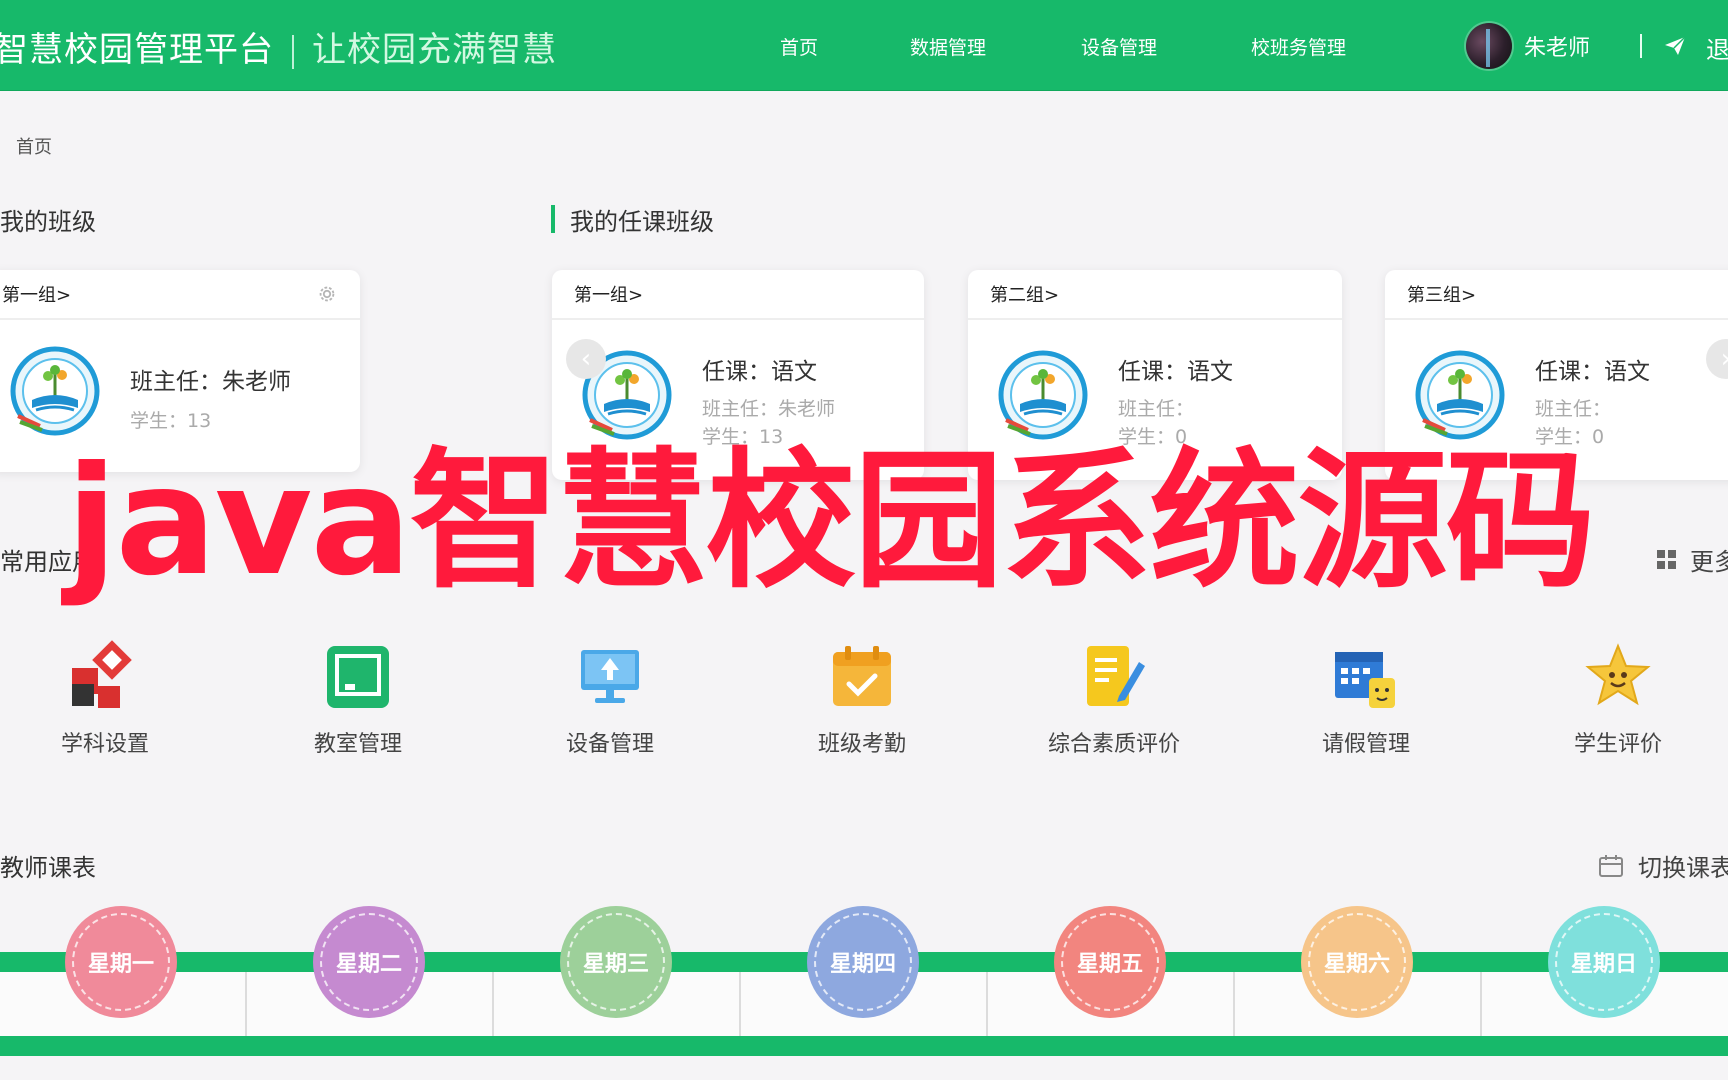 The width and height of the screenshot is (1728, 1080). I want to click on teaching-classes-title: 我的任课班级, so click(642, 222).